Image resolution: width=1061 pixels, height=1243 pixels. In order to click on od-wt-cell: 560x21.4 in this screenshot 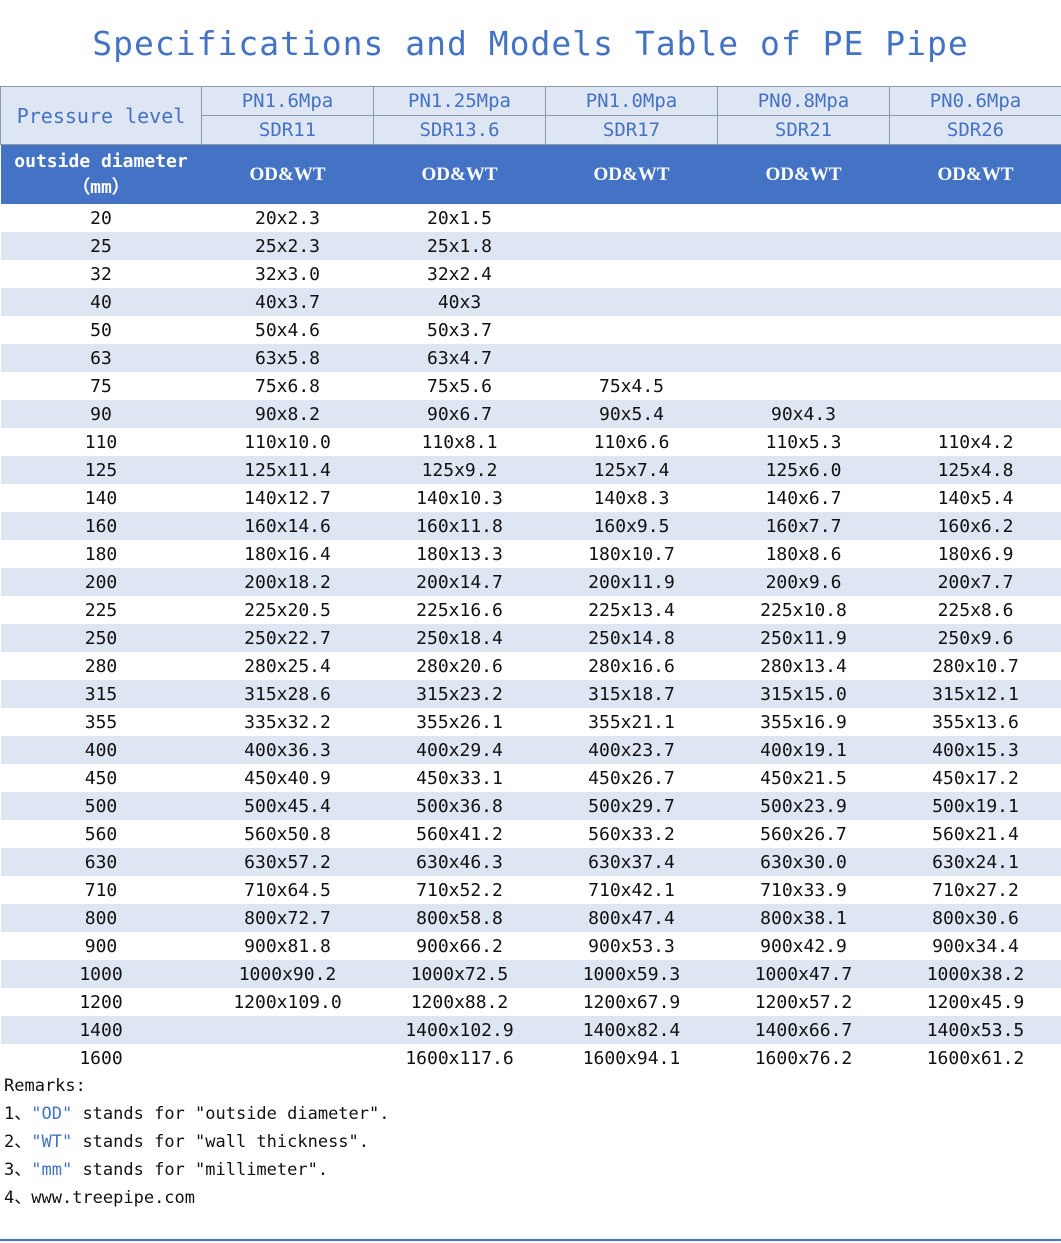, I will do `click(975, 834)`.